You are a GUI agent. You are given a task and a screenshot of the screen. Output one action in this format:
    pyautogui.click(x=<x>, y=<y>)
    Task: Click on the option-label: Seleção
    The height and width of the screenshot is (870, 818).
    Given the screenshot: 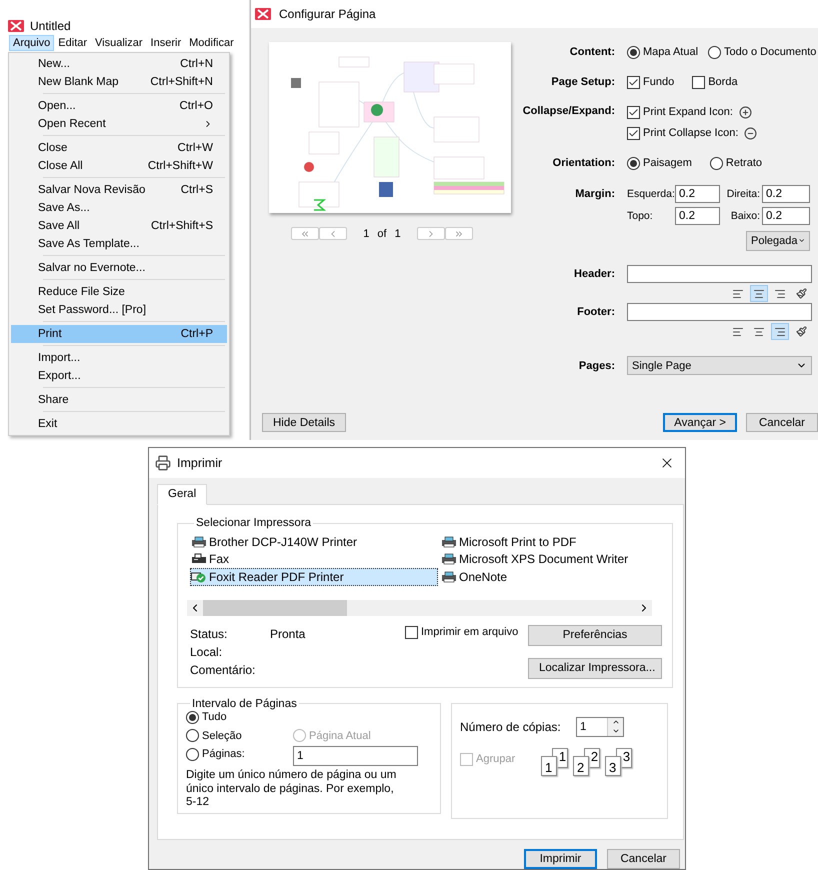 What is the action you would take?
    pyautogui.click(x=222, y=736)
    